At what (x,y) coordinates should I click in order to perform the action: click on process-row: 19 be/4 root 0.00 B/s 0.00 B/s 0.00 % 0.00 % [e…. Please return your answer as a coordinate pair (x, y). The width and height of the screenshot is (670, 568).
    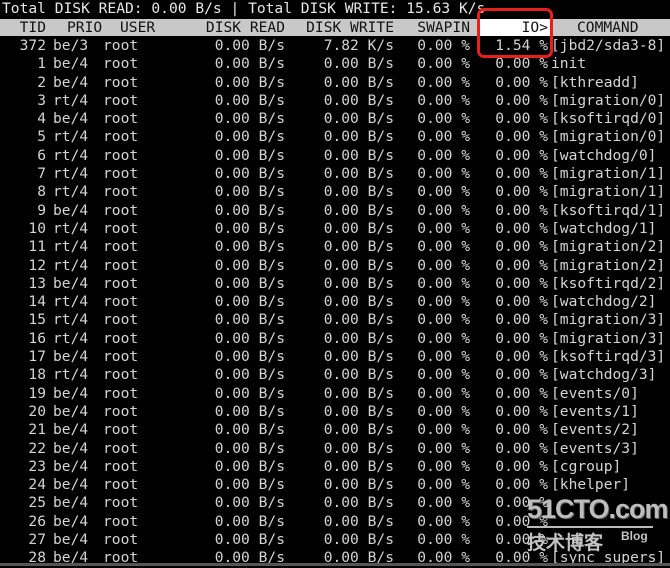
    Looking at the image, I should click on (335, 394).